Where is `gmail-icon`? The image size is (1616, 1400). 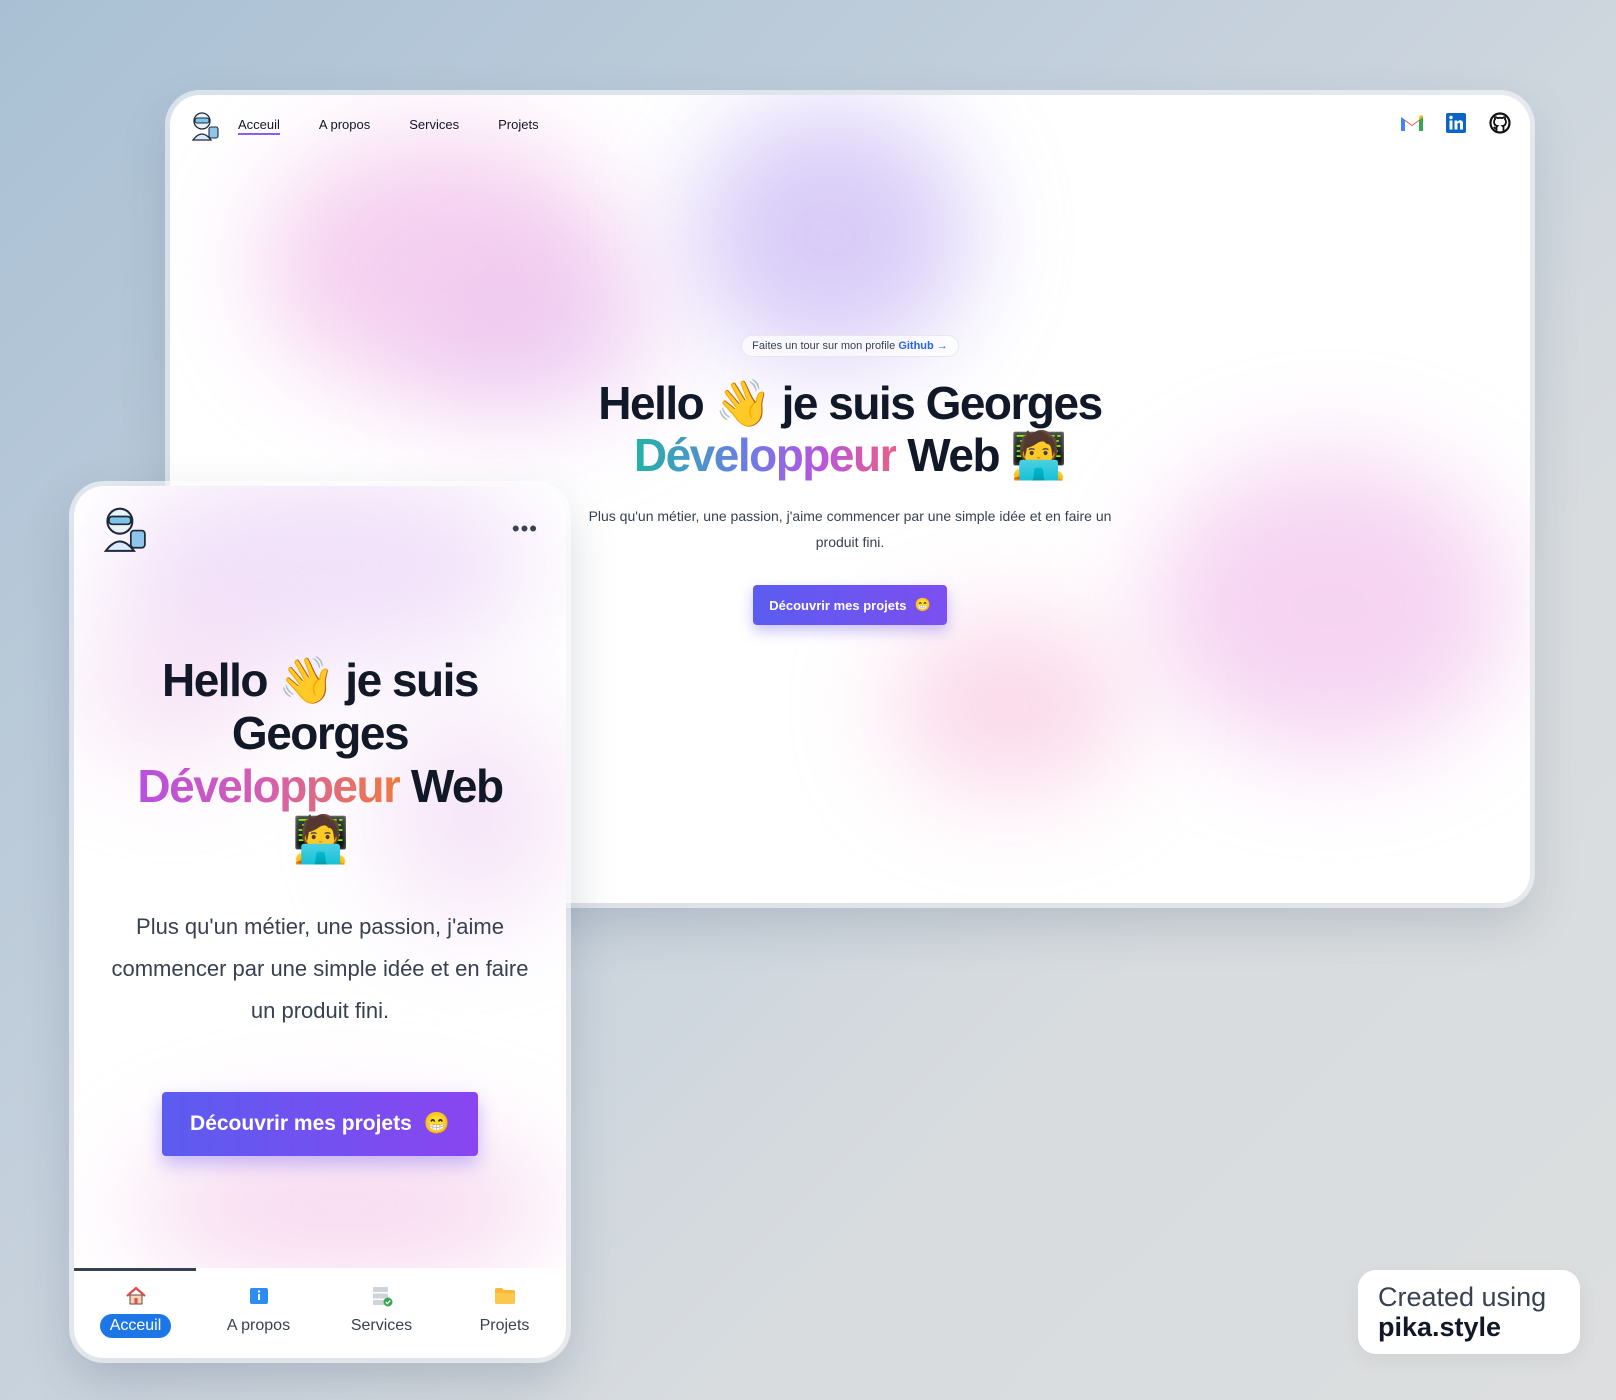 gmail-icon is located at coordinates (1412, 123).